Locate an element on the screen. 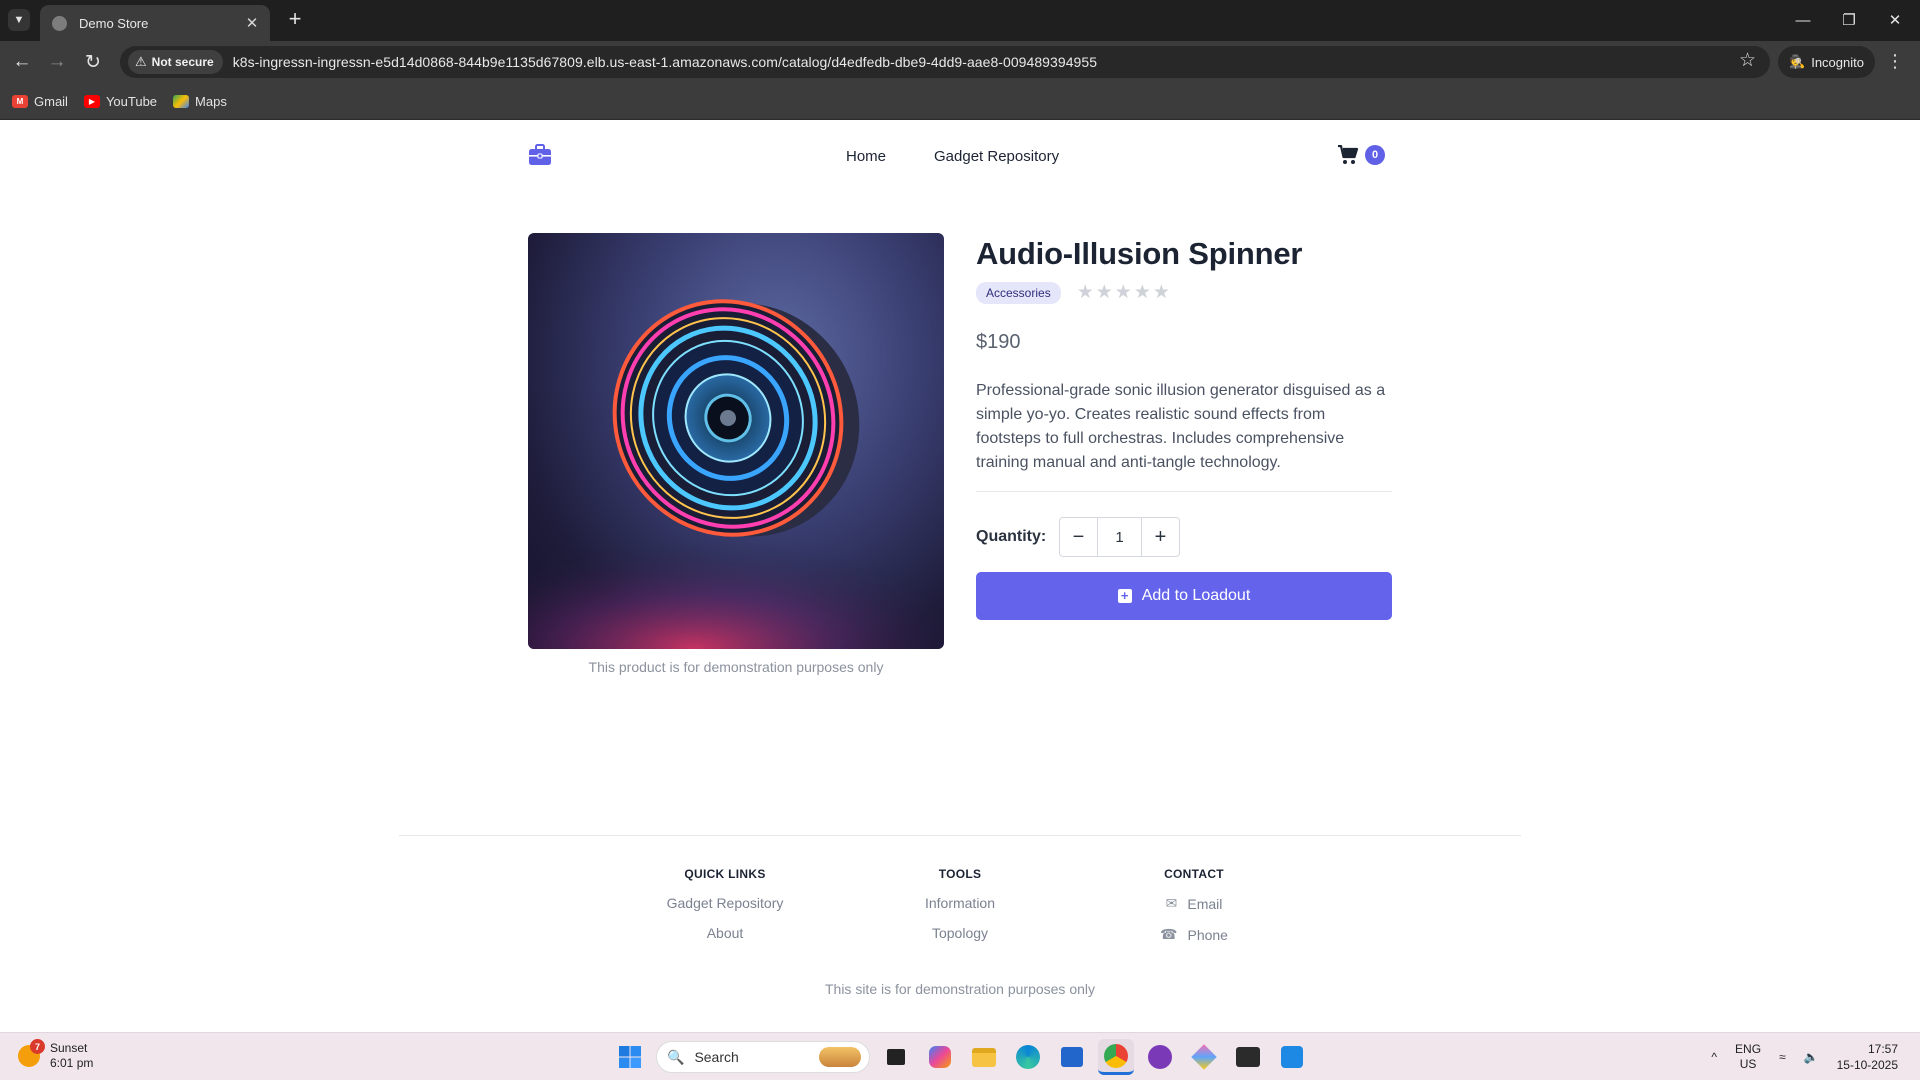 Image resolution: width=1920 pixels, height=1080 pixels. bookmark-star-icon: ☆ is located at coordinates (1747, 60).